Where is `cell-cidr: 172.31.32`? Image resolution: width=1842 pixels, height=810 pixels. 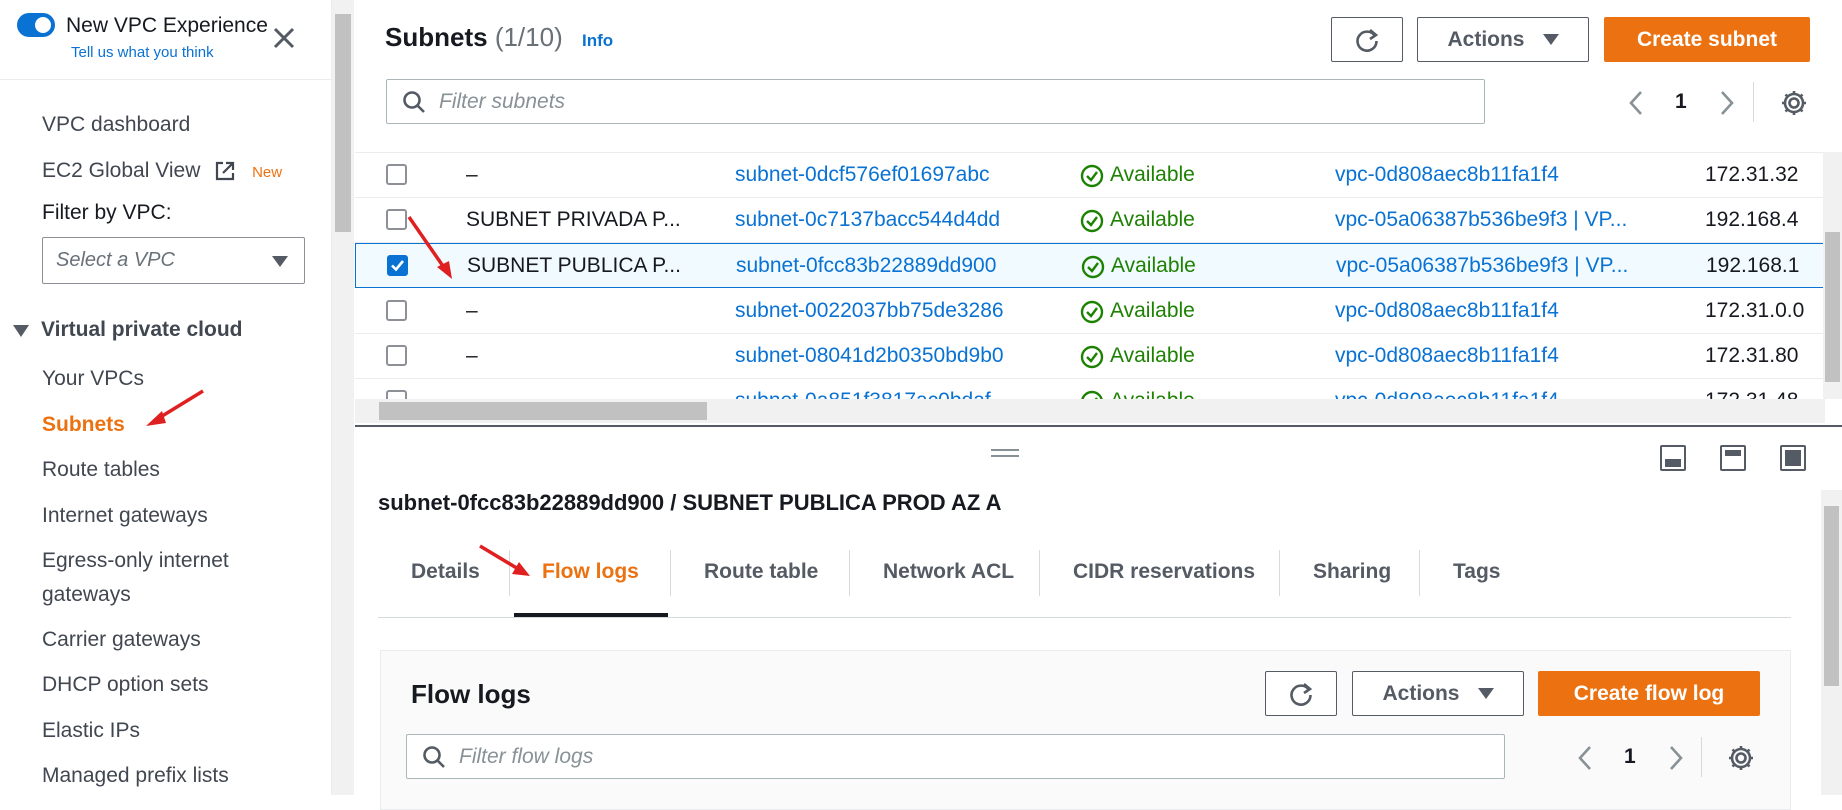 cell-cidr: 172.31.32 is located at coordinates (1752, 174).